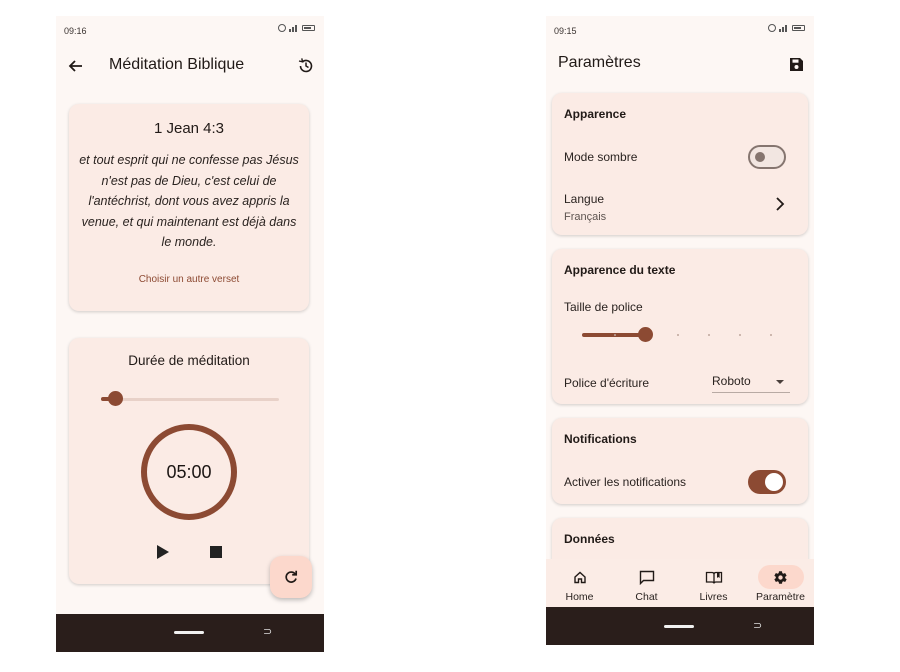 The image size is (900, 672). I want to click on nav-item-home: Home, so click(579, 583).